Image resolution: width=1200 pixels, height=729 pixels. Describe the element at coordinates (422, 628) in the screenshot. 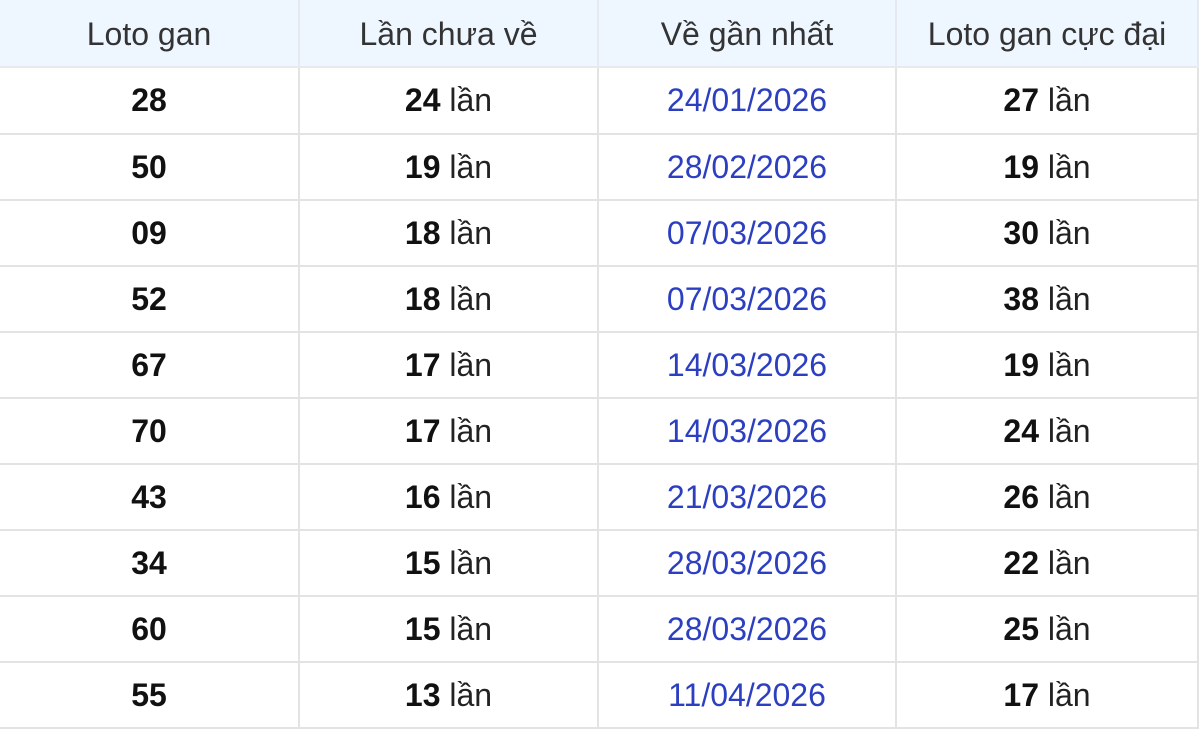

I see `absent-count-value: 15` at that location.